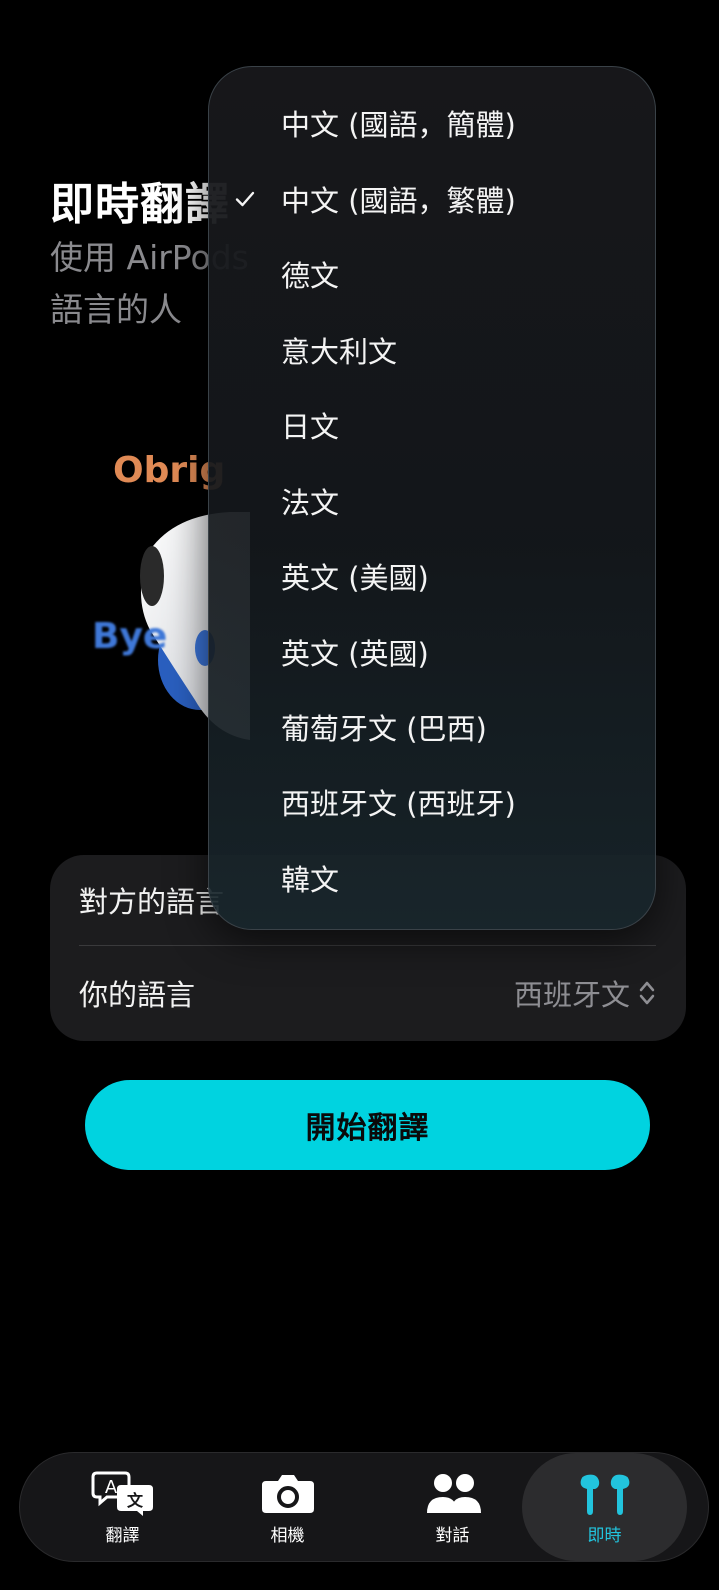 This screenshot has width=719, height=1590. Describe the element at coordinates (432, 501) in the screenshot. I see `menu-item-french: 法文` at that location.